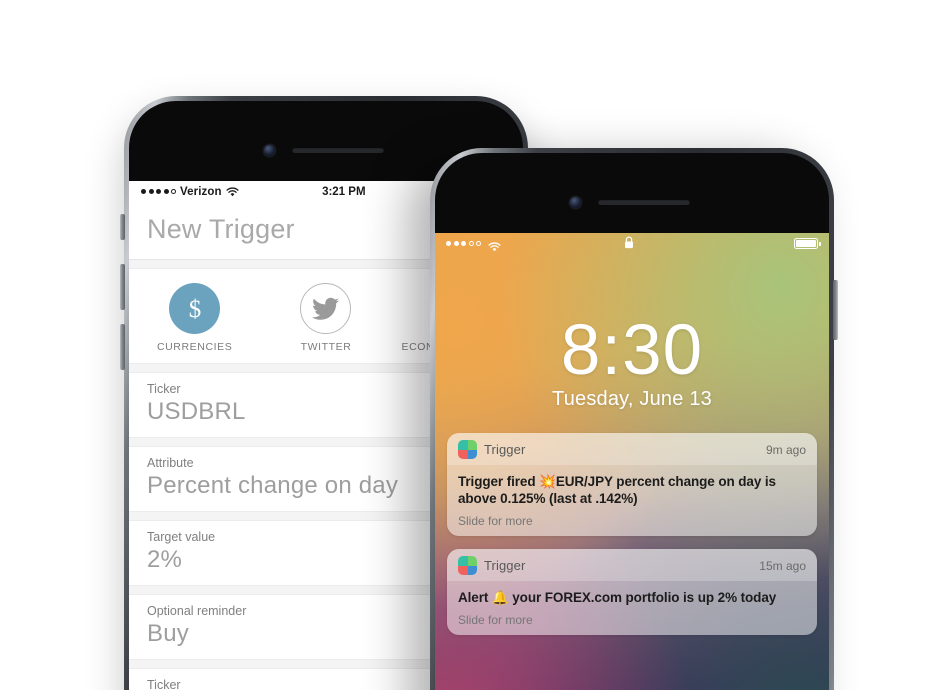 The height and width of the screenshot is (690, 949). What do you see at coordinates (807, 243) in the screenshot?
I see `battery-full-icon` at bounding box center [807, 243].